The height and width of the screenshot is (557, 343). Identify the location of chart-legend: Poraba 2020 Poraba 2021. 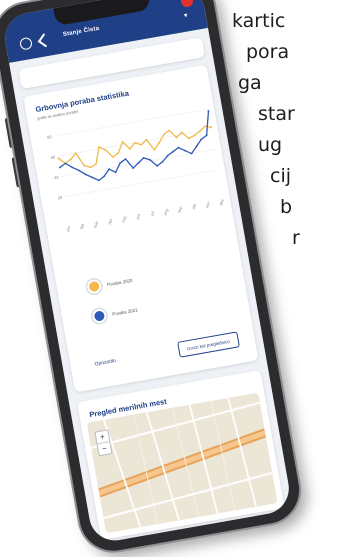
(114, 306).